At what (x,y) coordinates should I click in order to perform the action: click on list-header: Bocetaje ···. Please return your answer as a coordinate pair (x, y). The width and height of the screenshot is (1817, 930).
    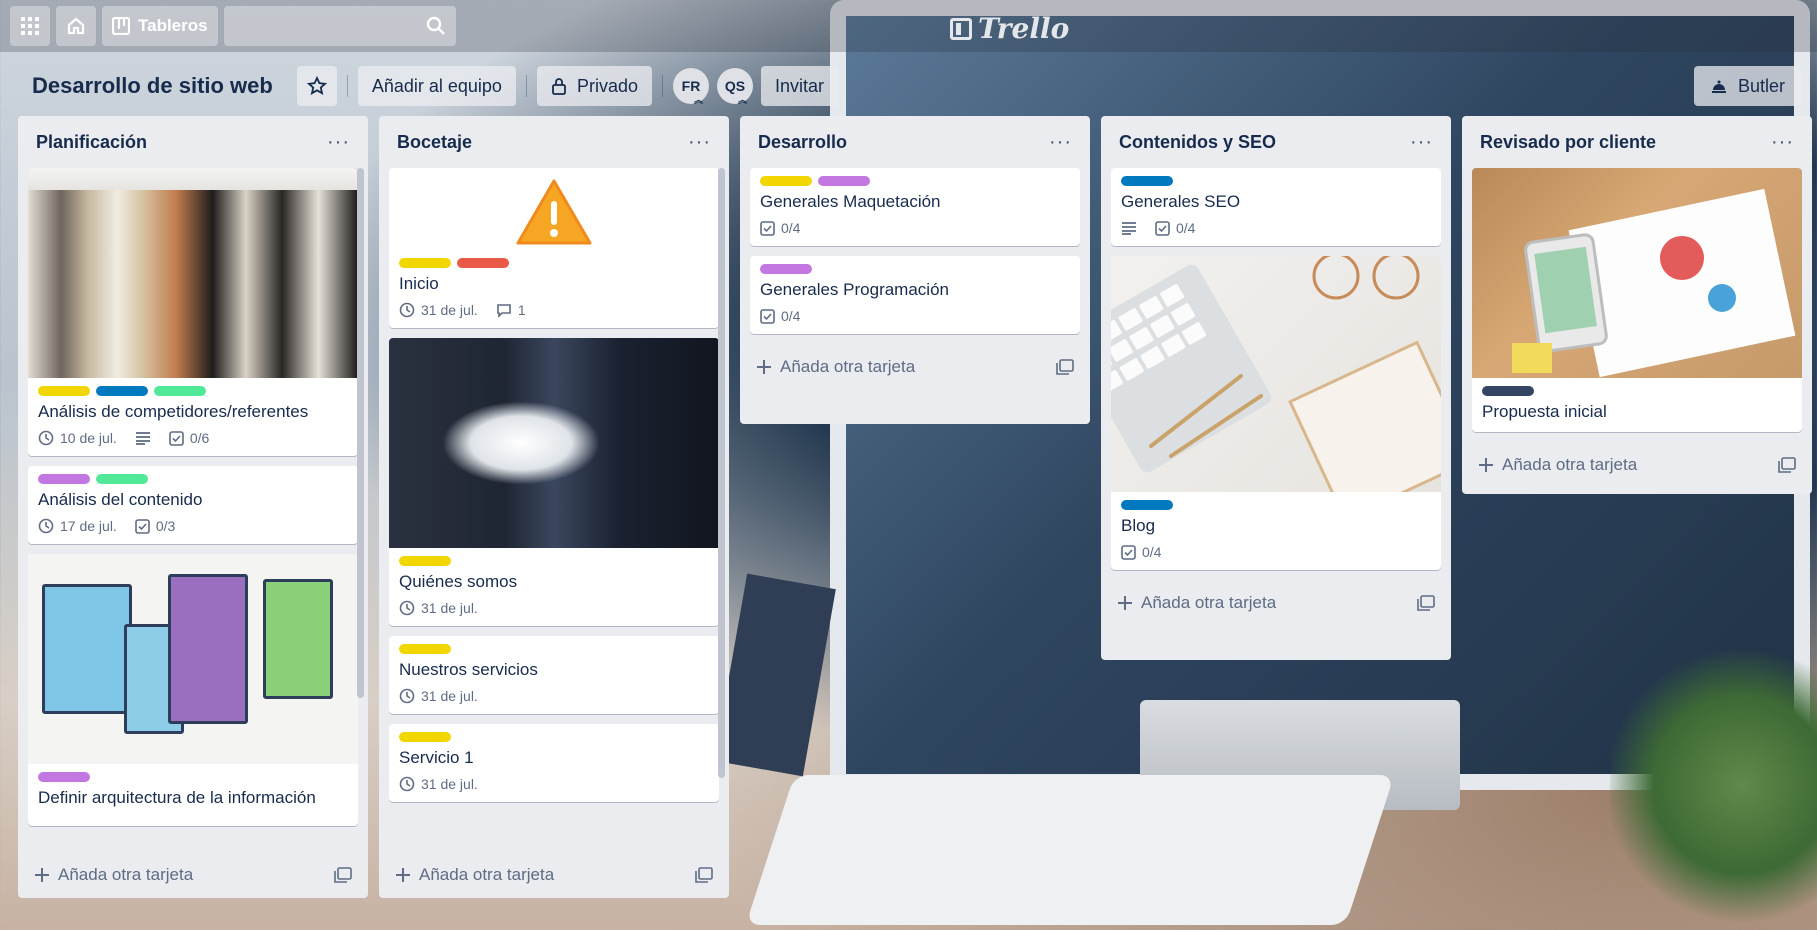
    Looking at the image, I should click on (554, 142).